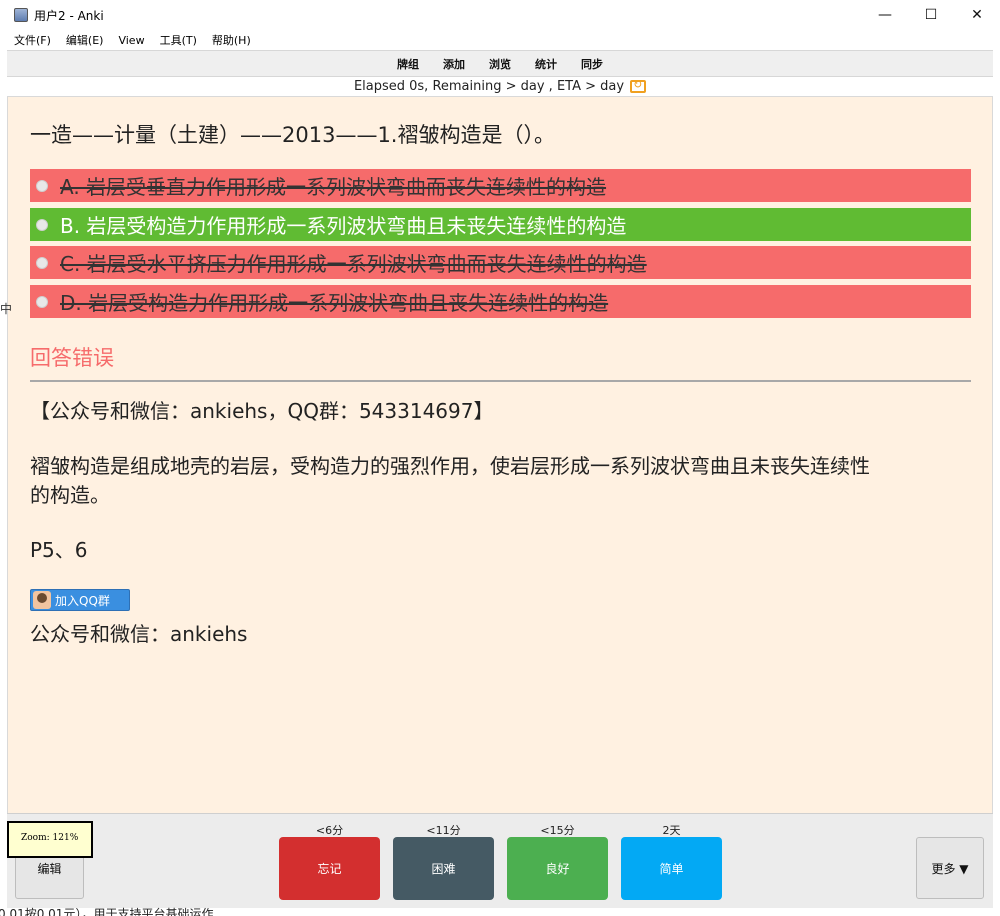 This screenshot has width=1000, height=916. I want to click on toolbar-decks: 牌组, so click(408, 64).